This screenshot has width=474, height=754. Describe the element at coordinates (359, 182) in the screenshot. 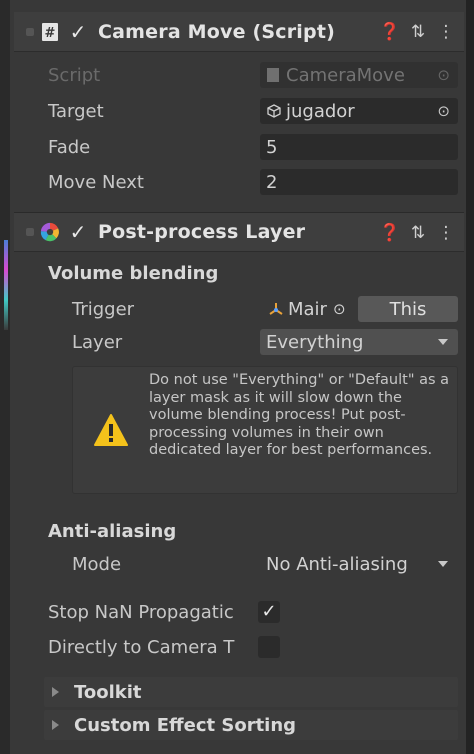

I see `move-next-field: 2` at that location.